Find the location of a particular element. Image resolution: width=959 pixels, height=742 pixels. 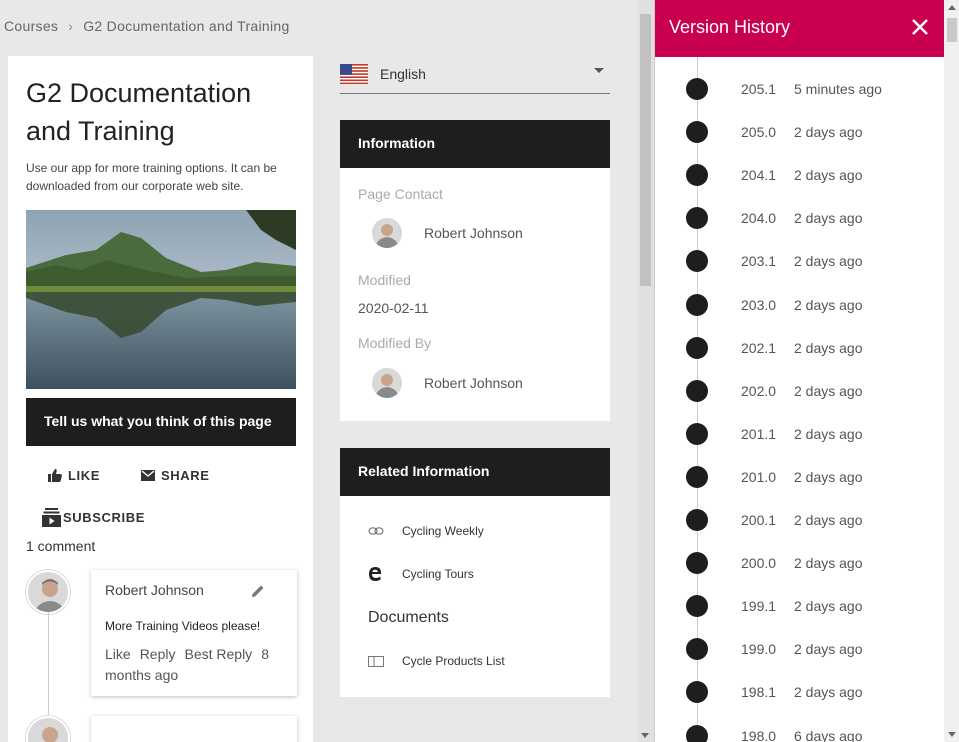

page-contact-name: Robert Johnson is located at coordinates (473, 233).